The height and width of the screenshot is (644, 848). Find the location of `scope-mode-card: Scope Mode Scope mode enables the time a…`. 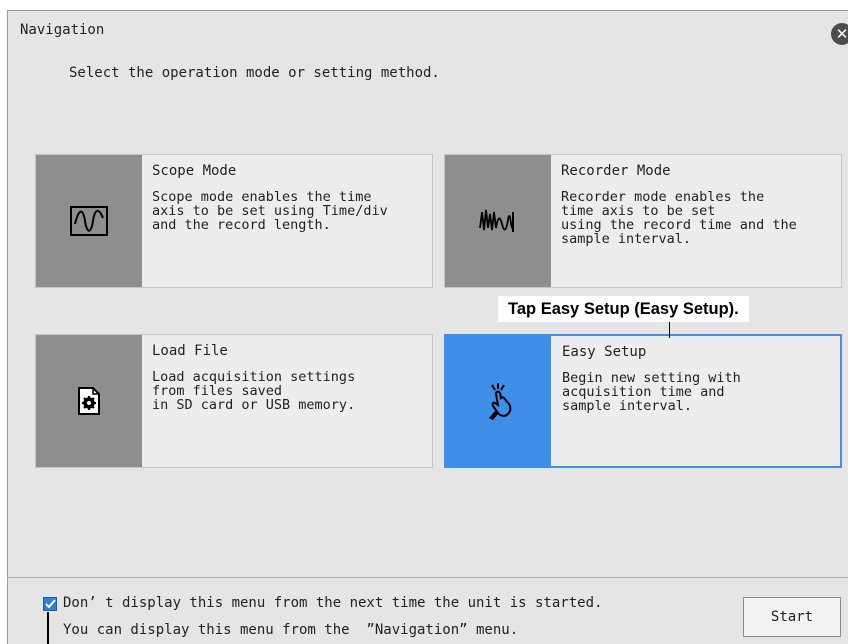

scope-mode-card: Scope Mode Scope mode enables the time a… is located at coordinates (234, 221).